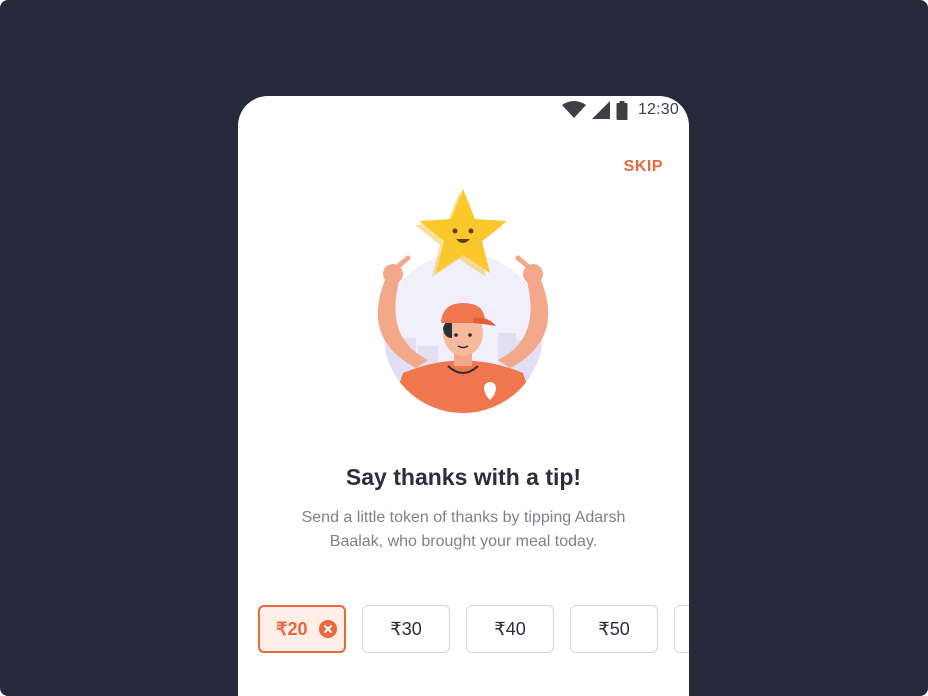  I want to click on delivery-person-illustration, so click(463, 303).